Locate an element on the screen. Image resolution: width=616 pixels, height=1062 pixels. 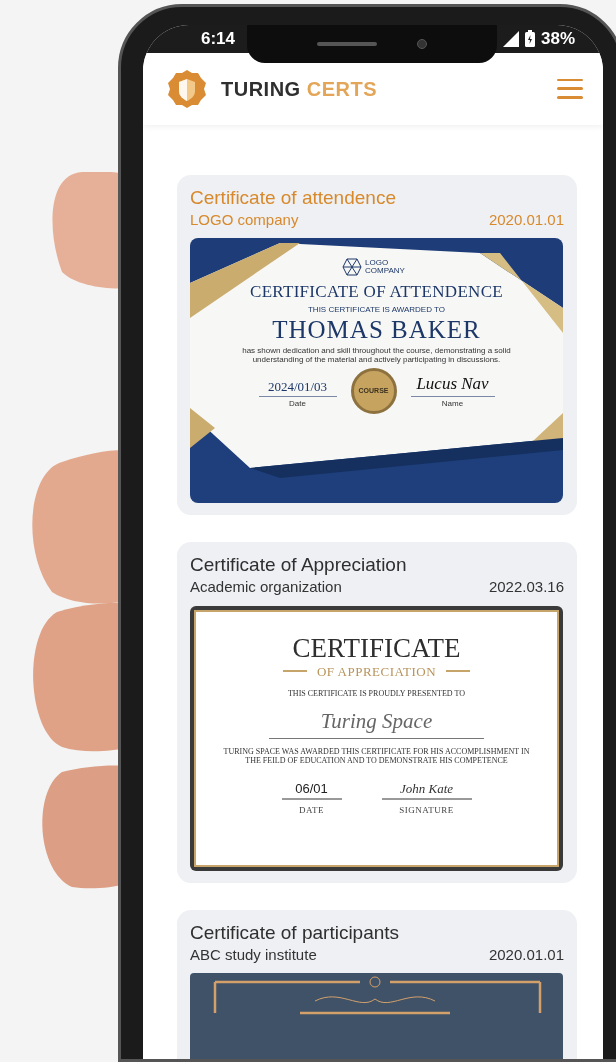
signature-label: SIGNATURE is located at coordinates (426, 810).